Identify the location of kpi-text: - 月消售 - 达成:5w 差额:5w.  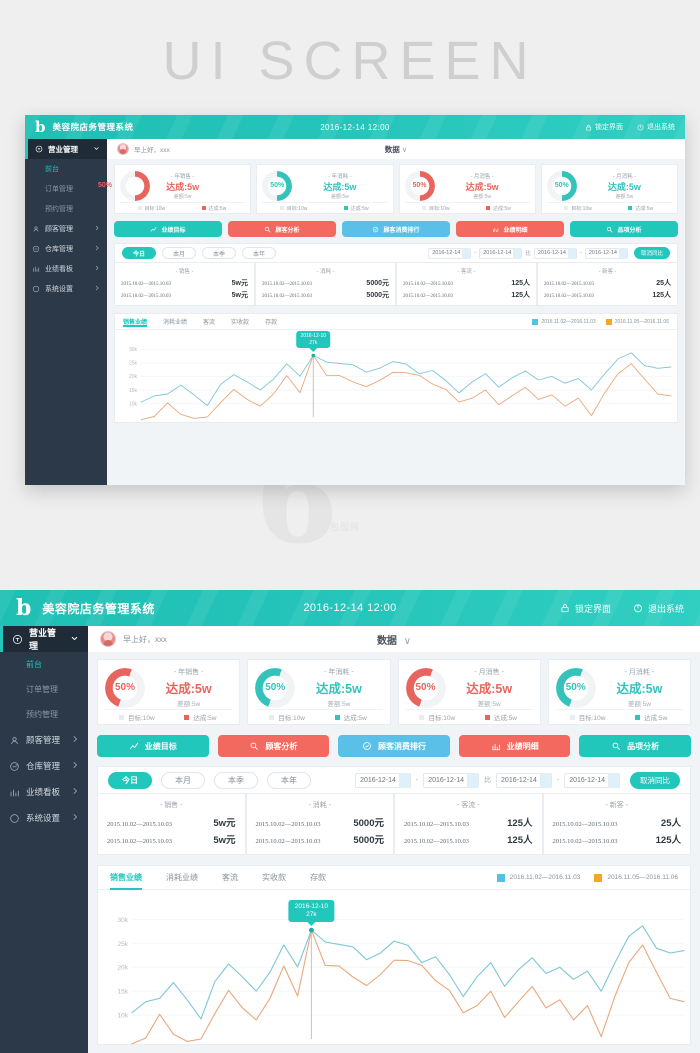
(482, 186).